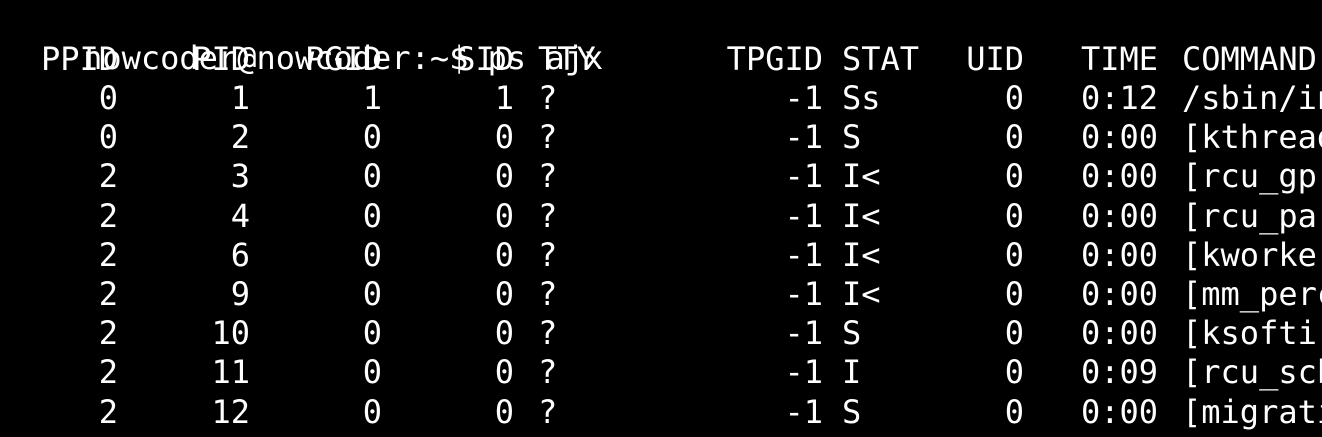 Image resolution: width=1322 pixels, height=437 pixels. What do you see at coordinates (1252, 372) in the screenshot?
I see `cell-command: [rcu_sch` at bounding box center [1252, 372].